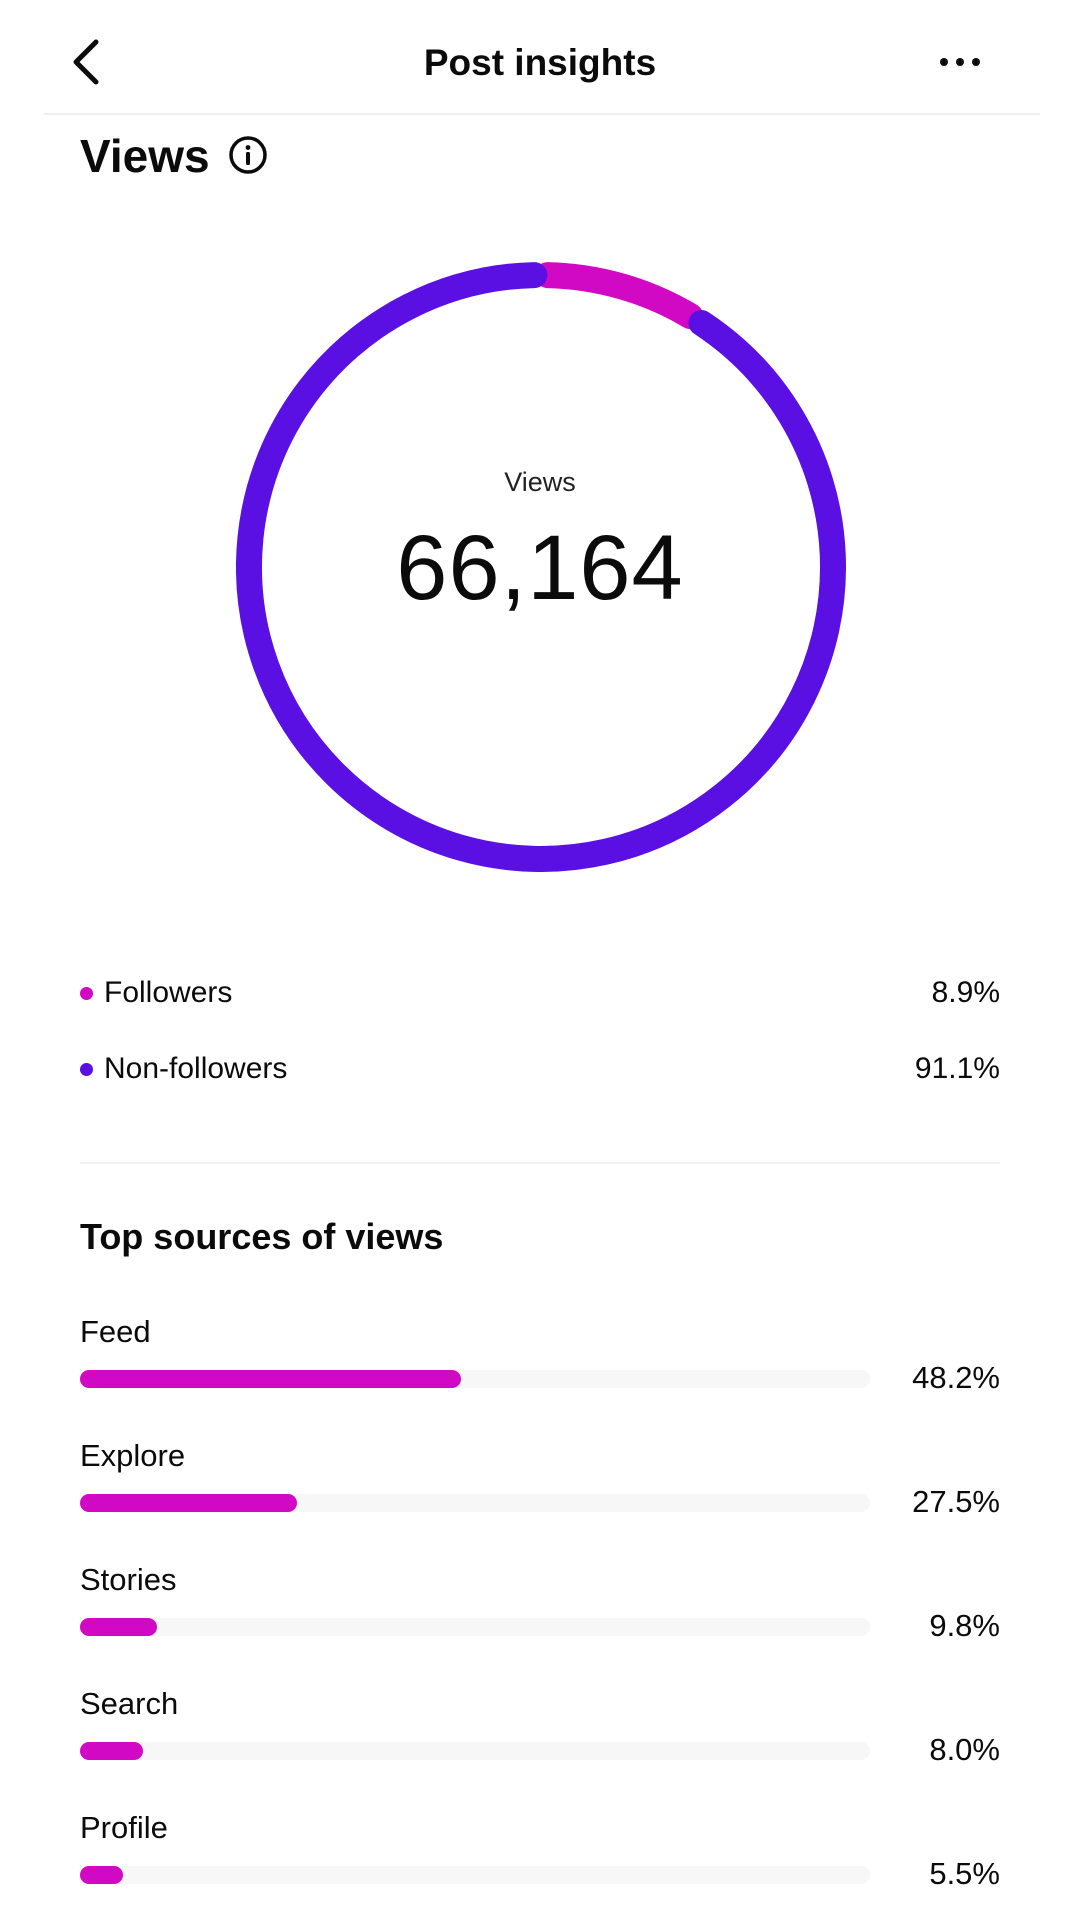  What do you see at coordinates (964, 1749) in the screenshot?
I see `source-value: 8.0%` at bounding box center [964, 1749].